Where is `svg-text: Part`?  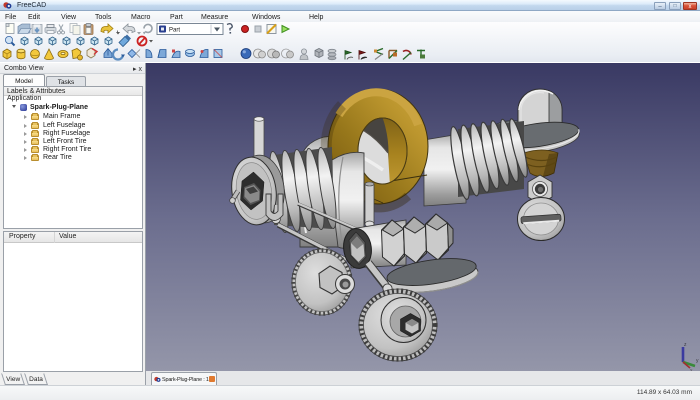 svg-text: Part is located at coordinates (174, 31).